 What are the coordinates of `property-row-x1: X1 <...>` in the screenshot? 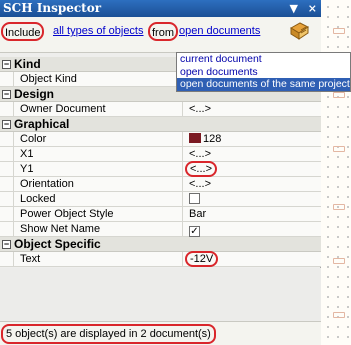 It's located at (160, 154).